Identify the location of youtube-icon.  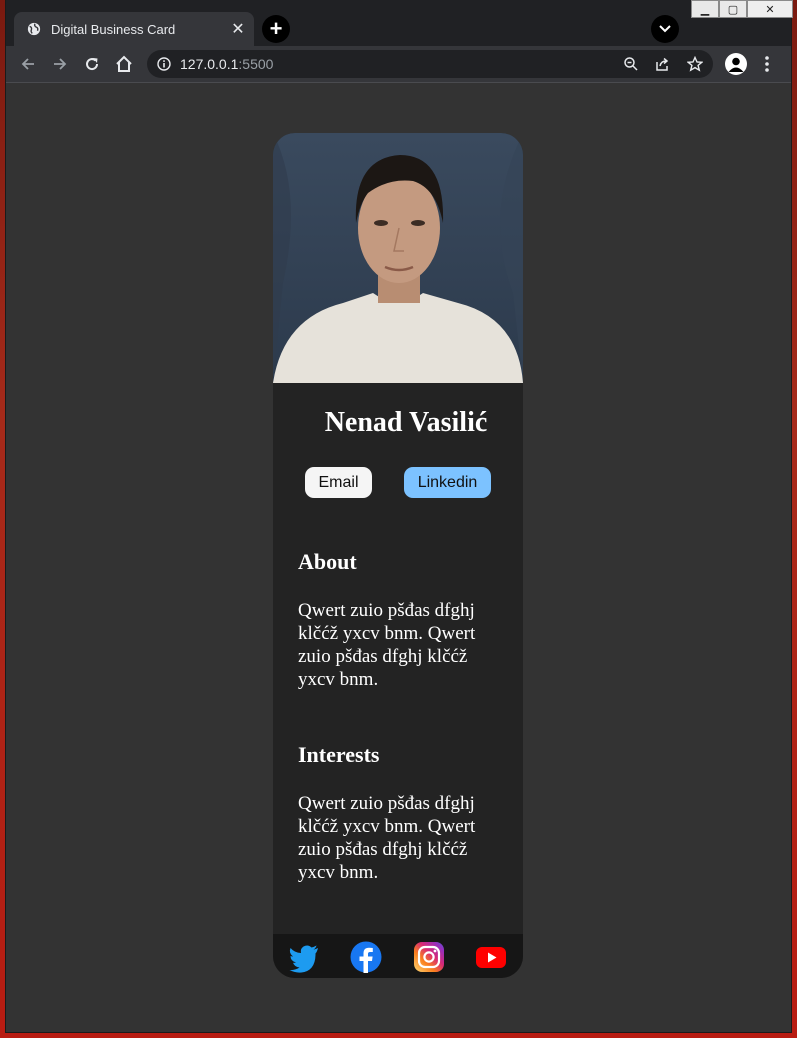
(491, 957).